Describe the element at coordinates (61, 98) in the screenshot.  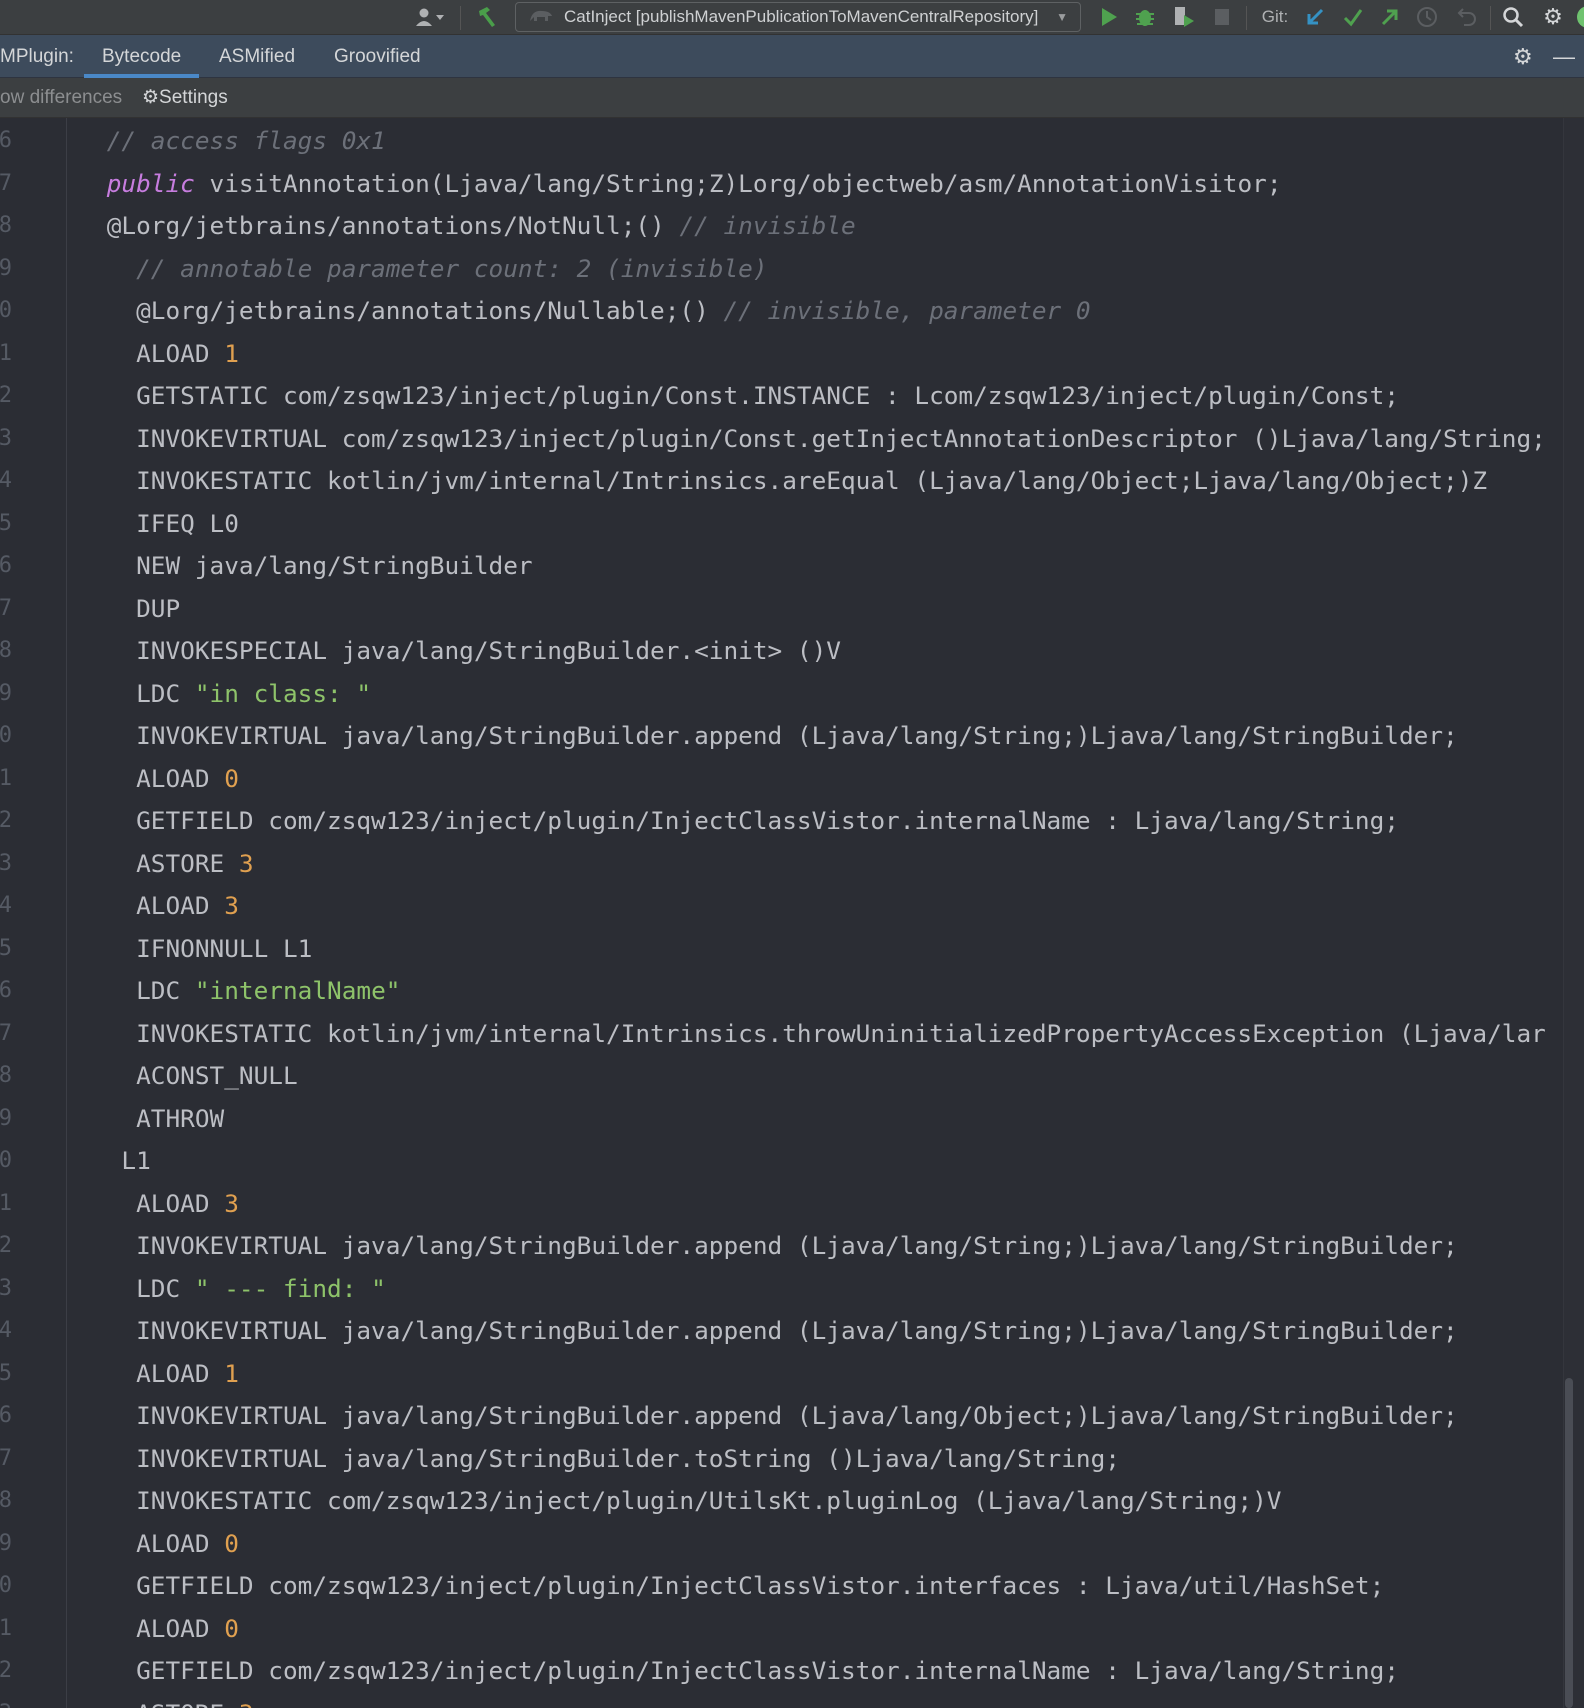
I see `show-differences-toggle: ow differences` at that location.